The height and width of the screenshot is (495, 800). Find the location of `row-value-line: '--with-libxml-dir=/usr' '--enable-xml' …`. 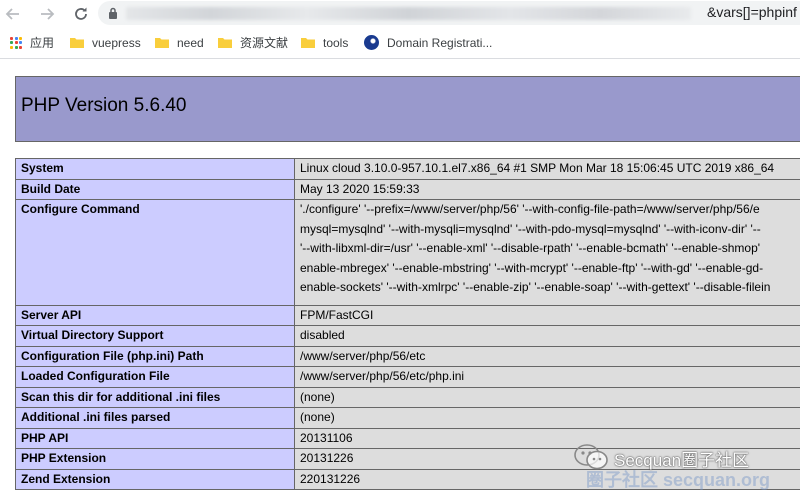

row-value-line: '--with-libxml-dir=/usr' '--enable-xml' … is located at coordinates (530, 248).